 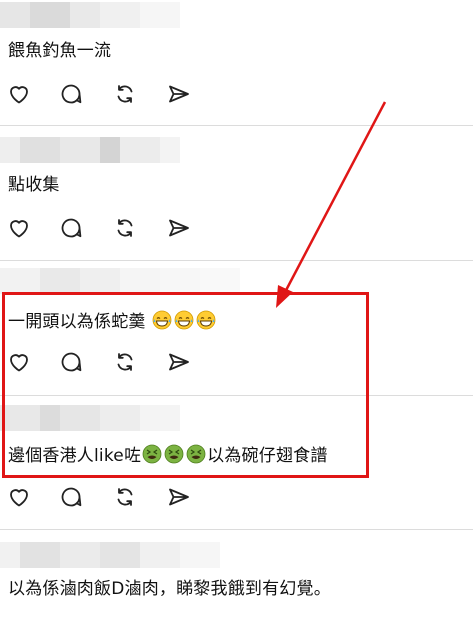 I want to click on comment-text: 點收集, so click(x=34, y=185).